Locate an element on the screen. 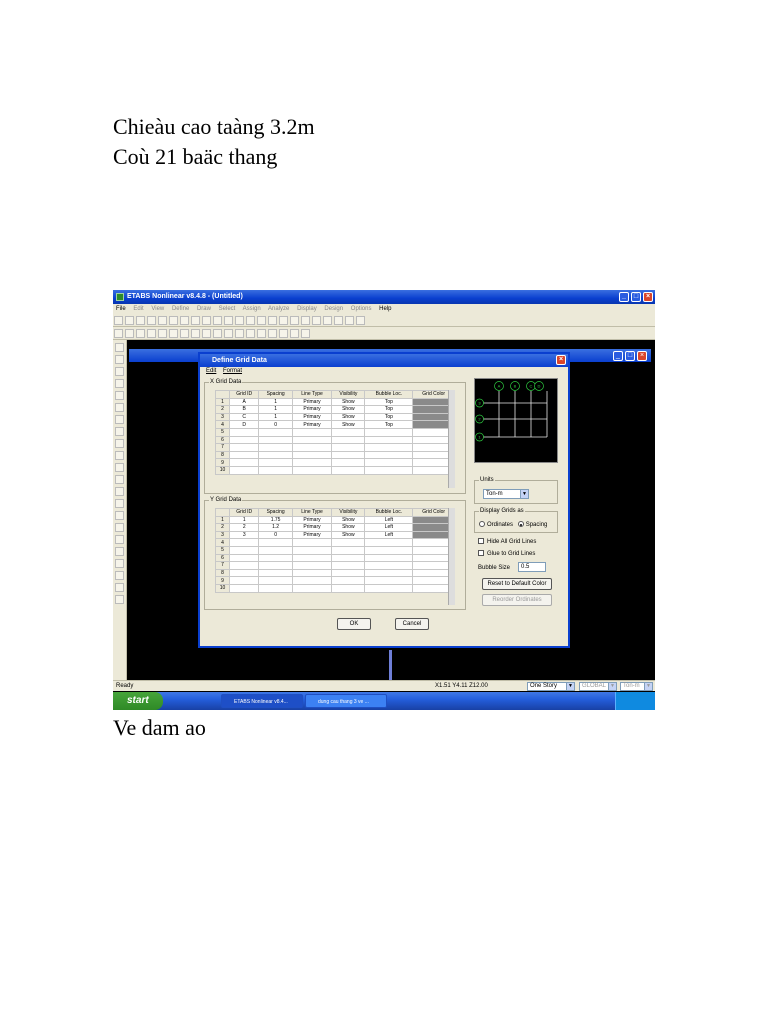 The image size is (768, 1024). draw-slab-icon is located at coordinates (119, 455).